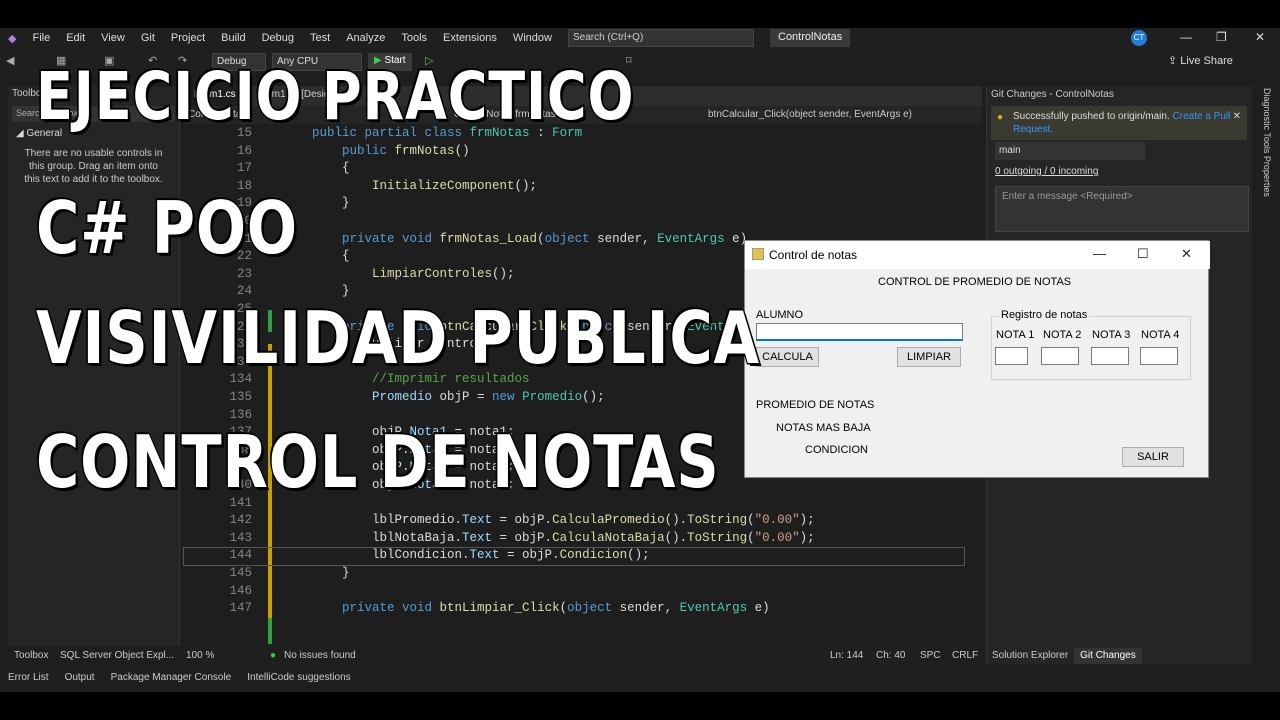 The height and width of the screenshot is (720, 1280). Describe the element at coordinates (1265, 142) in the screenshot. I see `side-tool-tabs: Diagnostic Tools Properties` at that location.